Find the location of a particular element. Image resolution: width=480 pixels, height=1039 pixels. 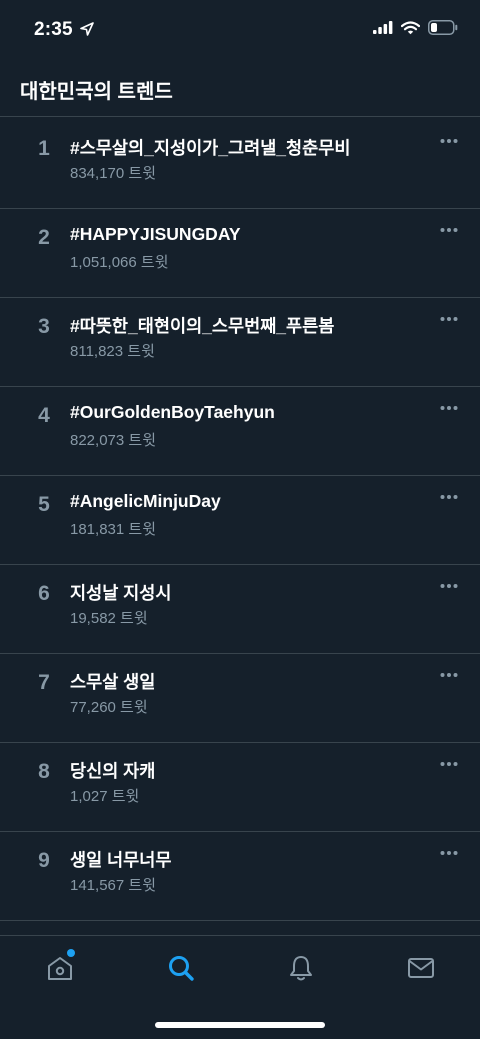

home-indicator is located at coordinates (240, 1025).